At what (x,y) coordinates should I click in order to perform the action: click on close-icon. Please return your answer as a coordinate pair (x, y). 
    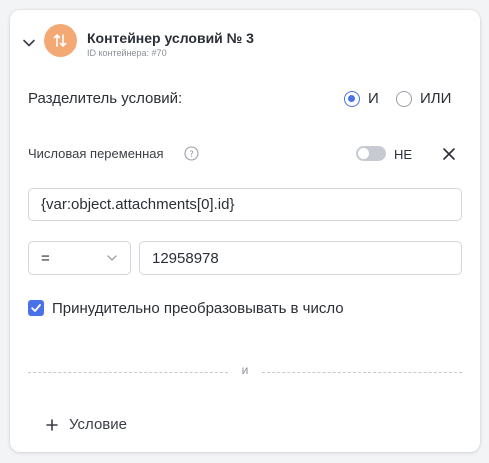
    Looking at the image, I should click on (449, 154).